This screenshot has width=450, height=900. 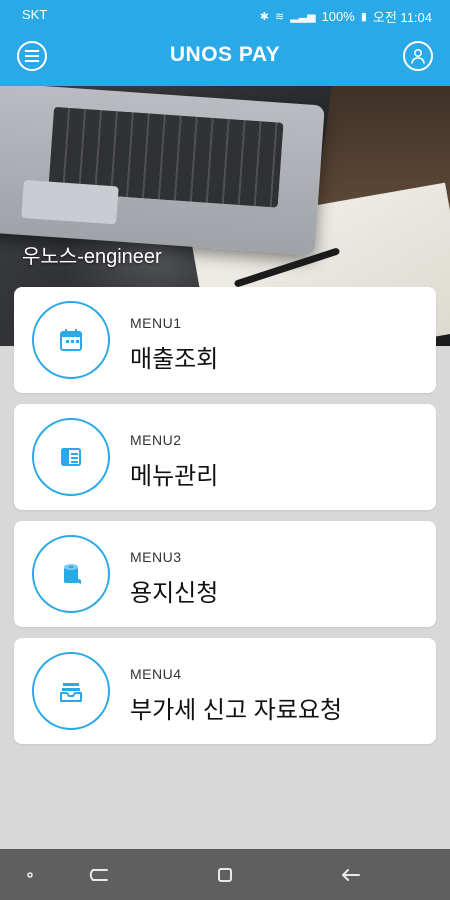 I want to click on carrier-label: SKT, so click(x=35, y=14).